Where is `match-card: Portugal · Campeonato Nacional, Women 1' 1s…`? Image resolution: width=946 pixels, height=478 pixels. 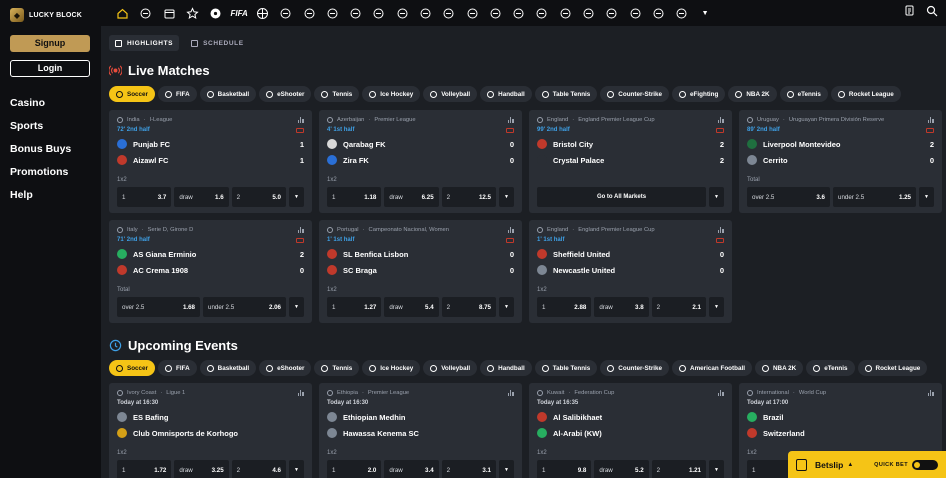 match-card: Portugal · Campeonato Nacional, Women 1' 1s… is located at coordinates (420, 271).